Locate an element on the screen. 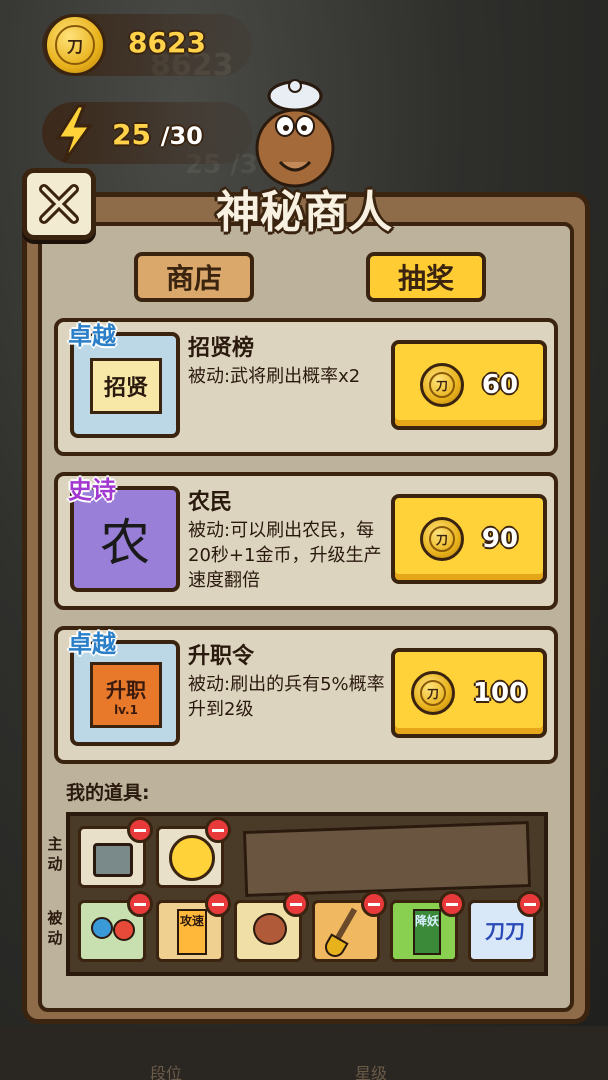 Image resolution: width=608 pixels, height=1080 pixels. lightning-icon is located at coordinates (74, 133).